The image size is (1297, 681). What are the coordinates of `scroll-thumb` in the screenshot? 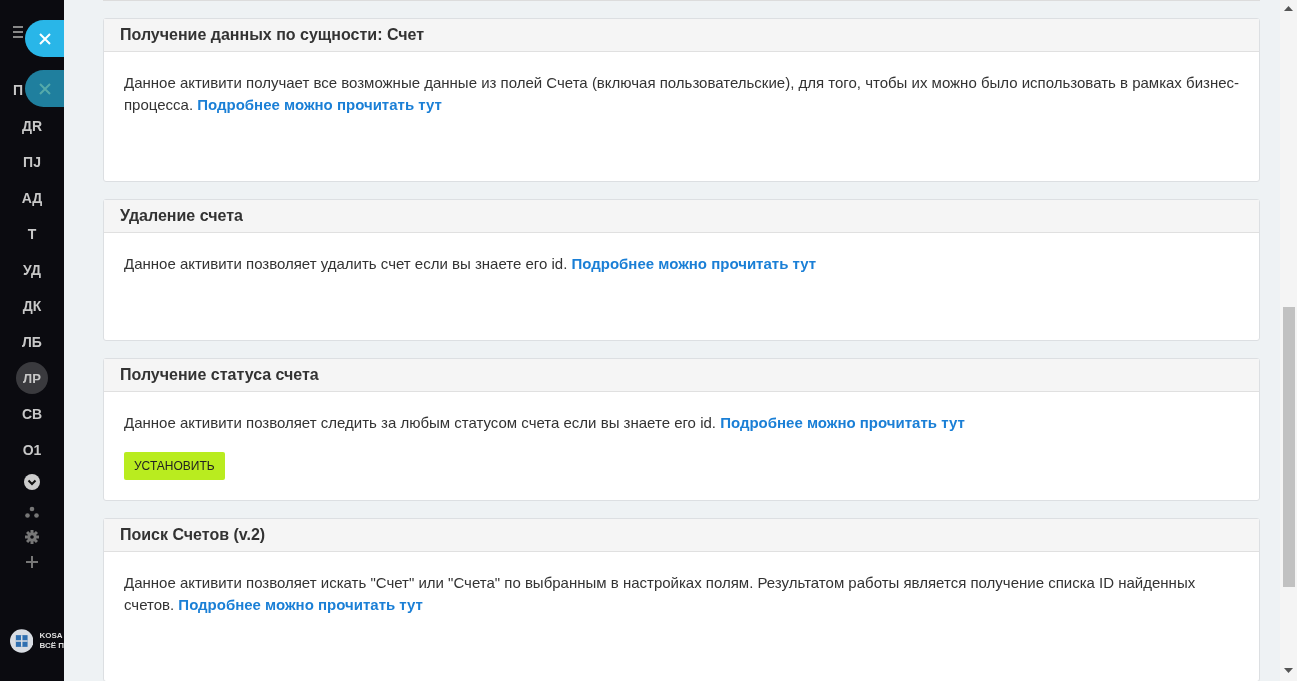 It's located at (1289, 447).